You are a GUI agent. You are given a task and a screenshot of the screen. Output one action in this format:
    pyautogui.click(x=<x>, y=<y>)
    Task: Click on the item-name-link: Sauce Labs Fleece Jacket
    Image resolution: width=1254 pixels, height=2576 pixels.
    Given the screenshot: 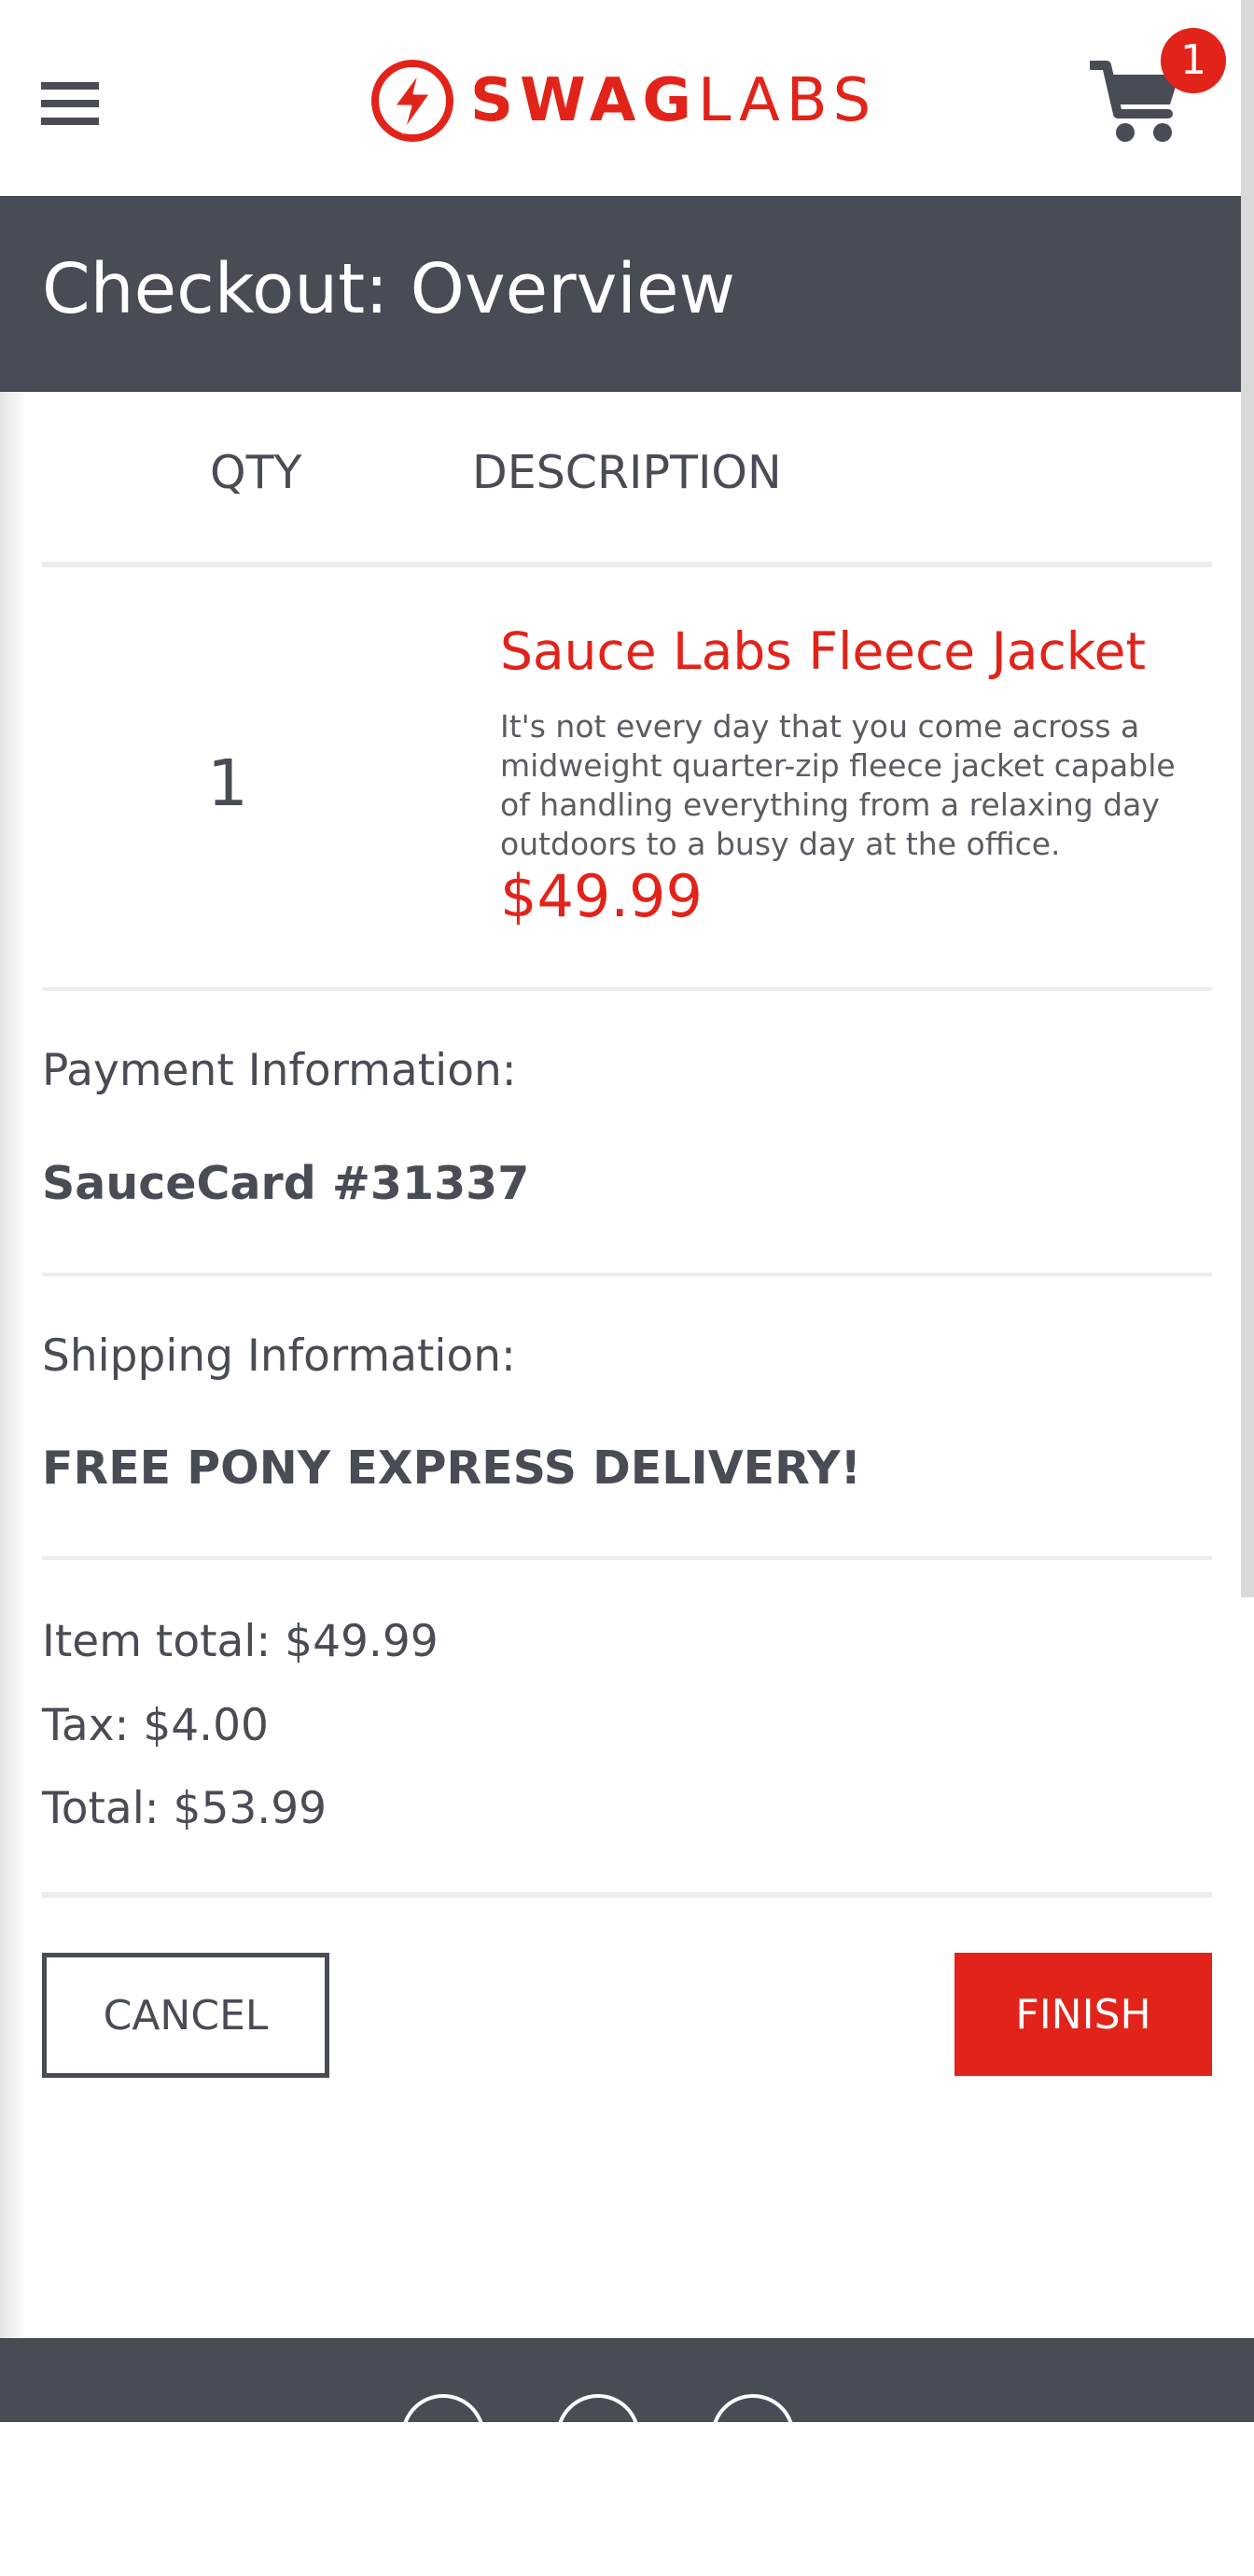 What is the action you would take?
    pyautogui.click(x=823, y=651)
    